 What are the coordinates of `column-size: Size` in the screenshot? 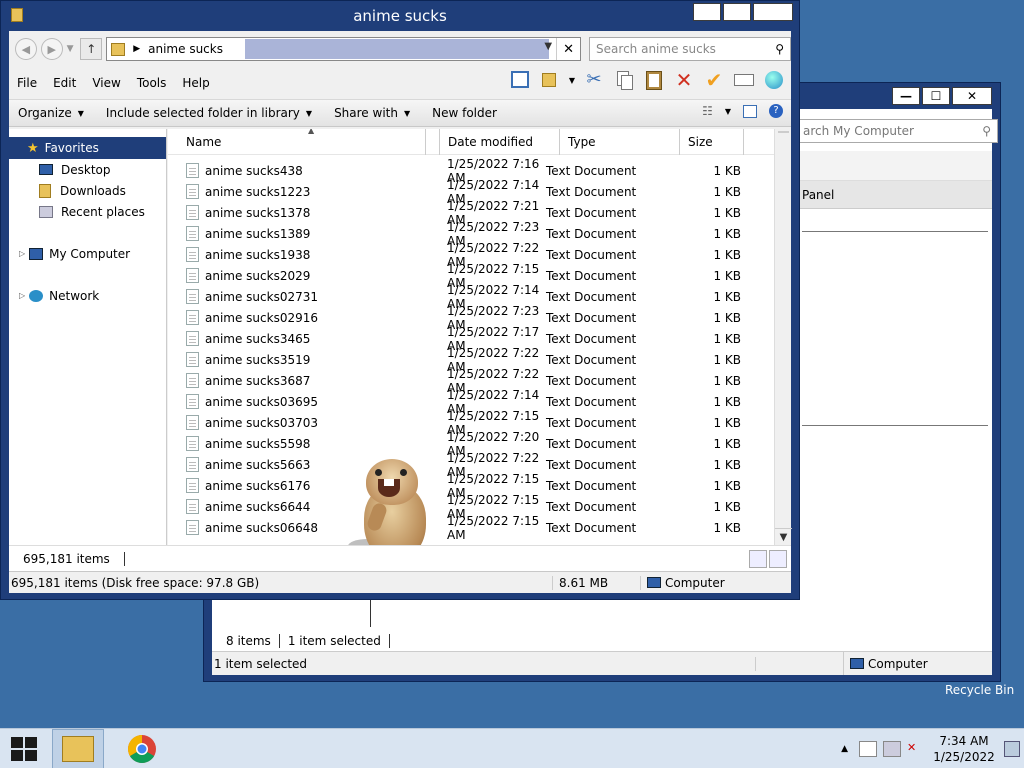 It's located at (712, 142).